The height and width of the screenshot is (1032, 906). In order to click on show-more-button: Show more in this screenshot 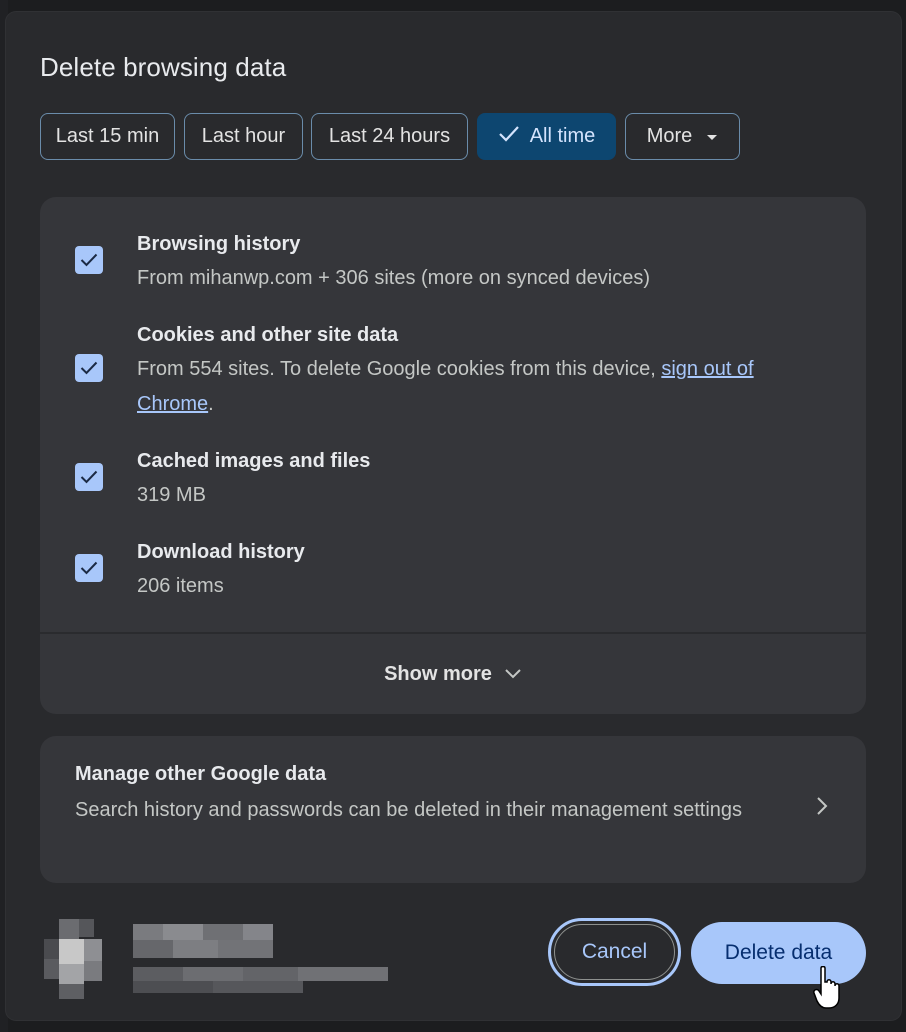, I will do `click(453, 674)`.